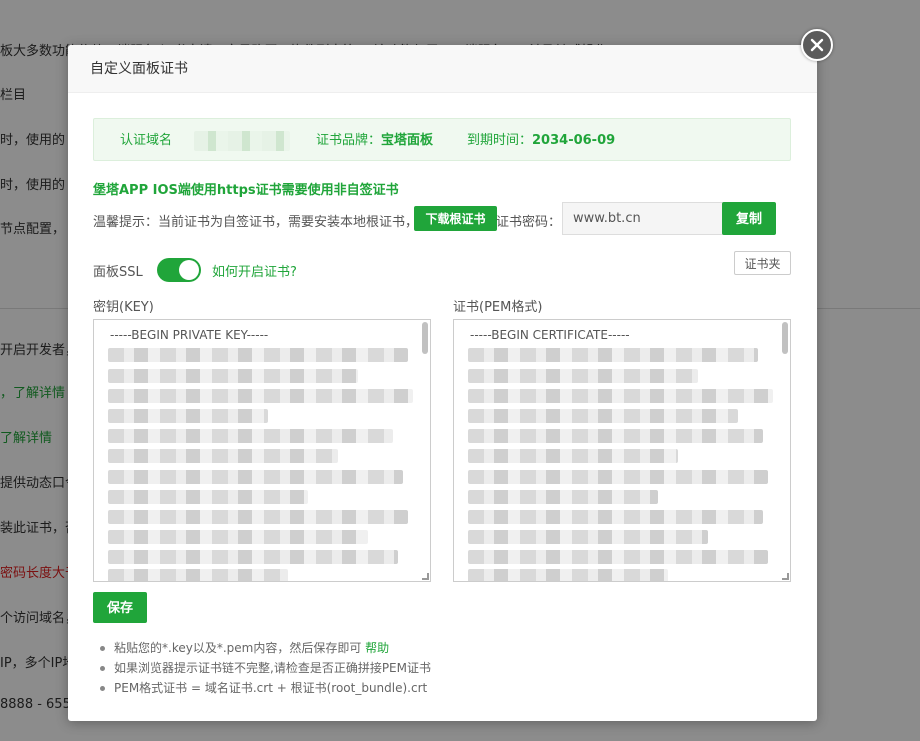 The height and width of the screenshot is (741, 920). I want to click on help-link: 帮助, so click(377, 648).